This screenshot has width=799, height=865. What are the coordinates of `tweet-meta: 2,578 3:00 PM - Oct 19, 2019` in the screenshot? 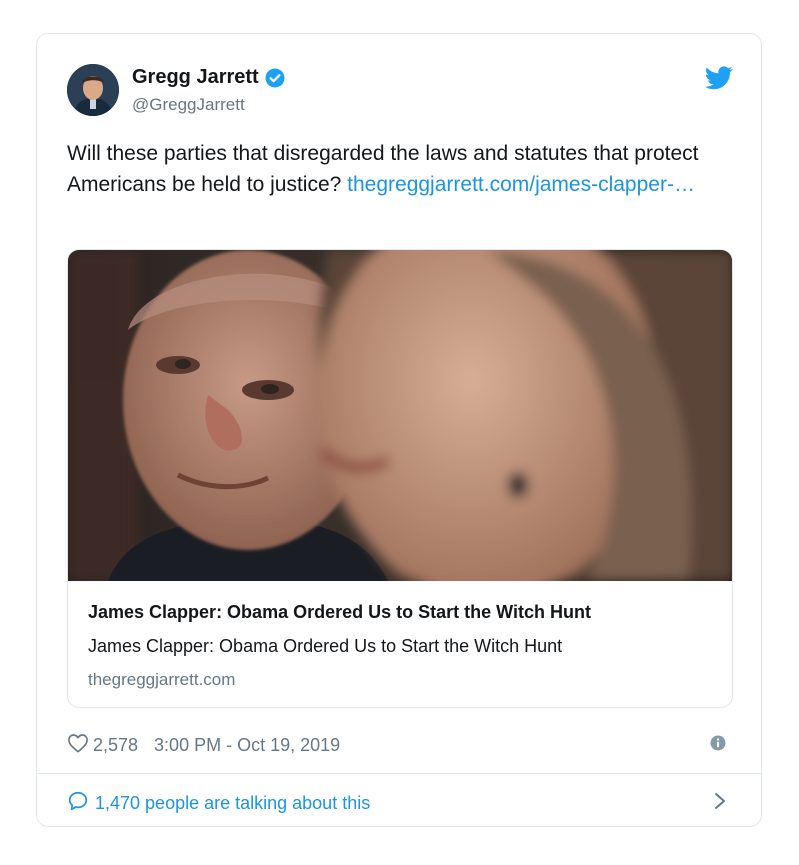 It's located at (203, 745).